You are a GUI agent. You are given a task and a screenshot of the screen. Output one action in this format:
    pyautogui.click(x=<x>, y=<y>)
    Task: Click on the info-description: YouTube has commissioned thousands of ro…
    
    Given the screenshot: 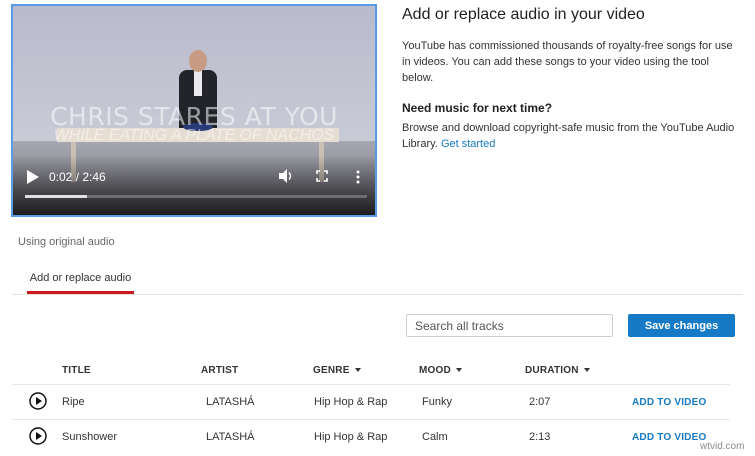 What is the action you would take?
    pyautogui.click(x=567, y=62)
    